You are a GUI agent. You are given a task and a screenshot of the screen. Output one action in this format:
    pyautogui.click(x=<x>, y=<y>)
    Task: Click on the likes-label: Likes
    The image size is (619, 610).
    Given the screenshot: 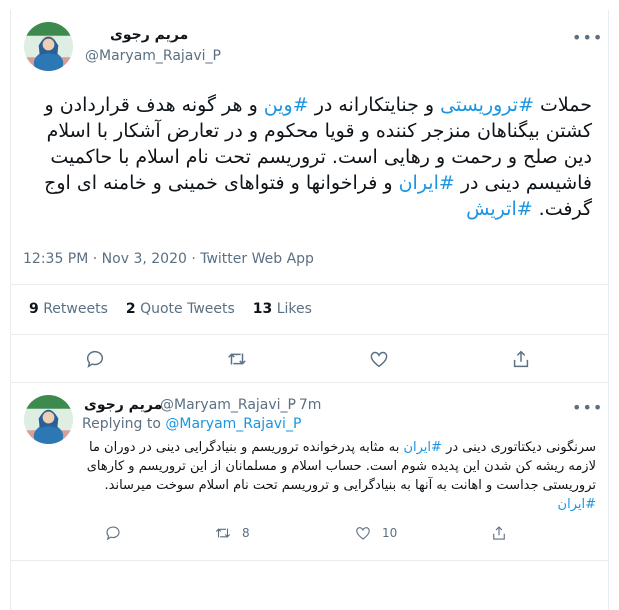 What is the action you would take?
    pyautogui.click(x=294, y=309)
    